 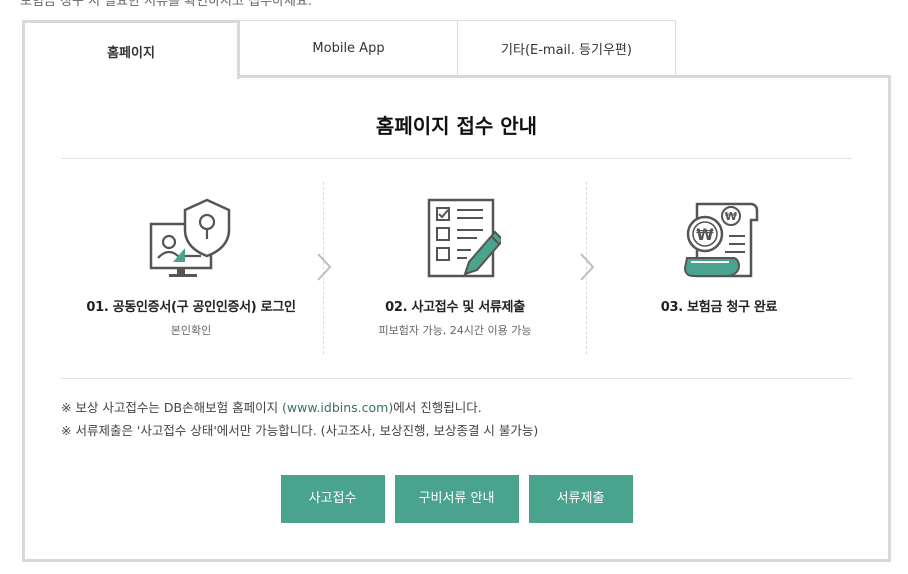 What do you see at coordinates (721, 240) in the screenshot?
I see `won-receipt-icon: ₩ ₩` at bounding box center [721, 240].